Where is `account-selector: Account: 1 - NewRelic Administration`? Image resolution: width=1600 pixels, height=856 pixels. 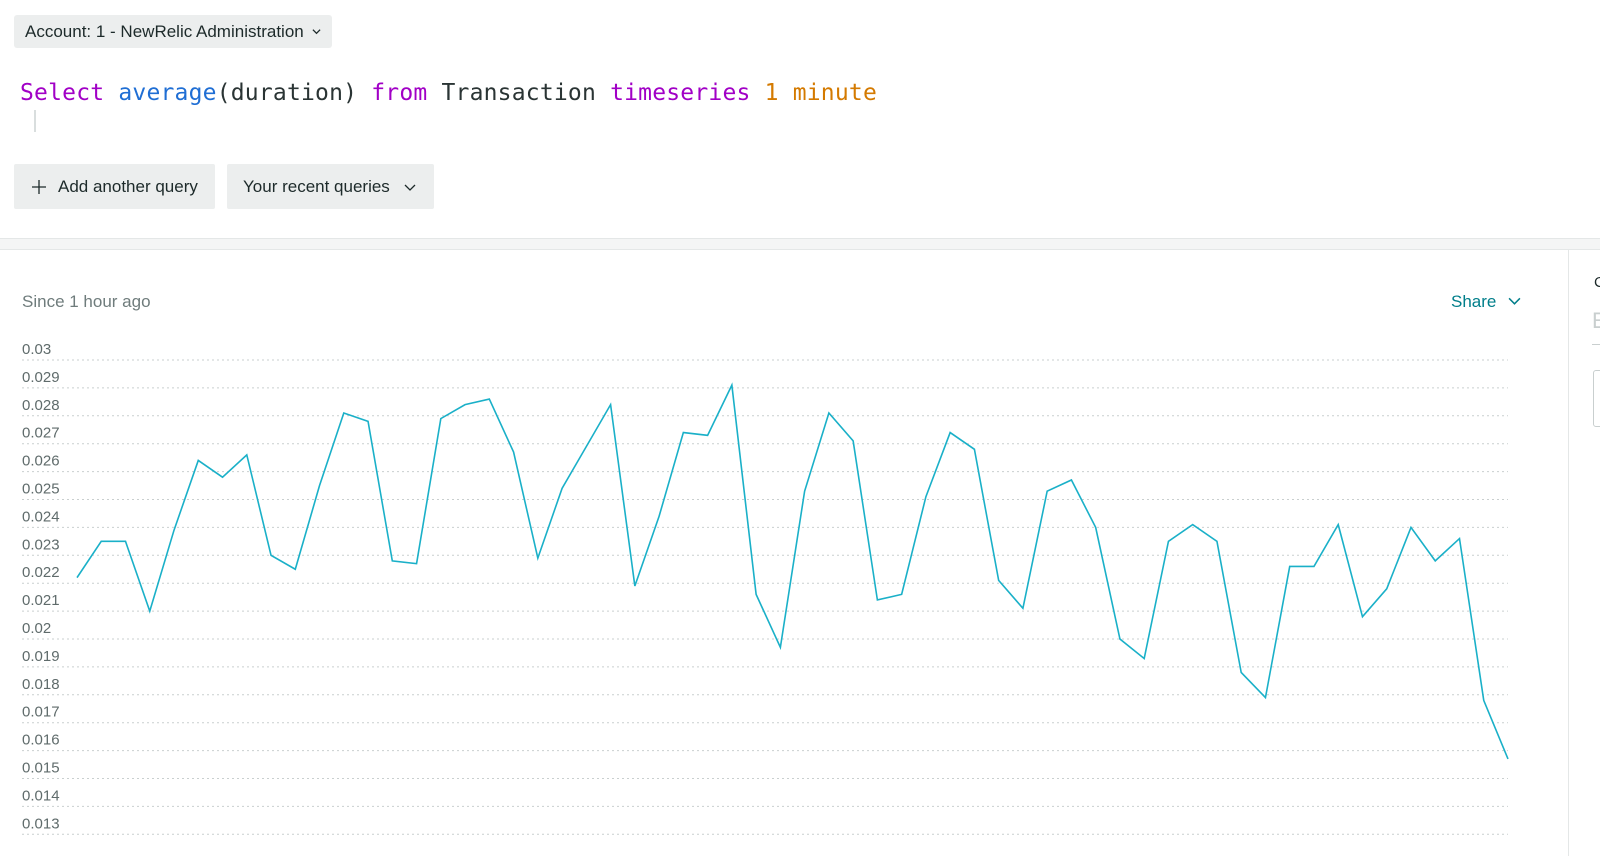 account-selector: Account: 1 - NewRelic Administration is located at coordinates (173, 31).